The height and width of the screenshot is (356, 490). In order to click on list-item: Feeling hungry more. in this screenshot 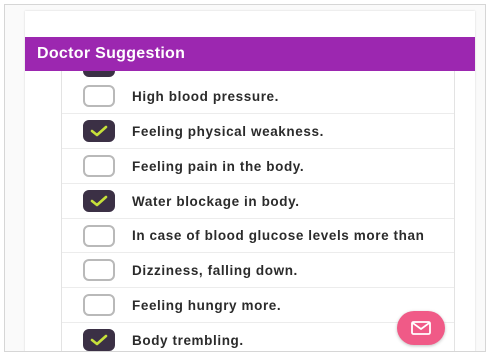, I will do `click(258, 305)`.